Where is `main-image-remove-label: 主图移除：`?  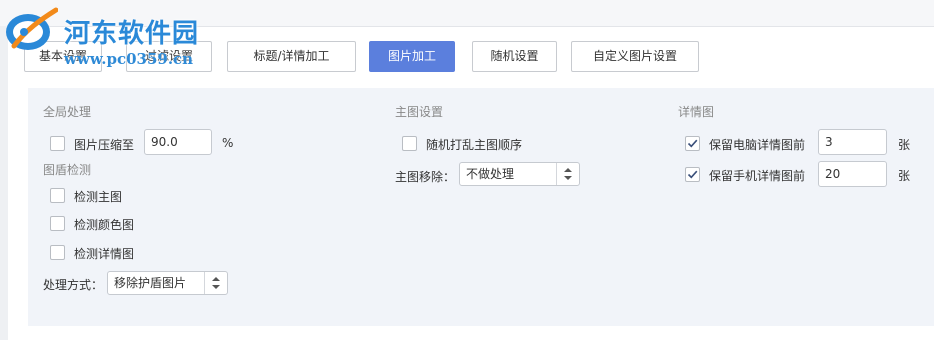 main-image-remove-label: 主图移除： is located at coordinates (425, 177).